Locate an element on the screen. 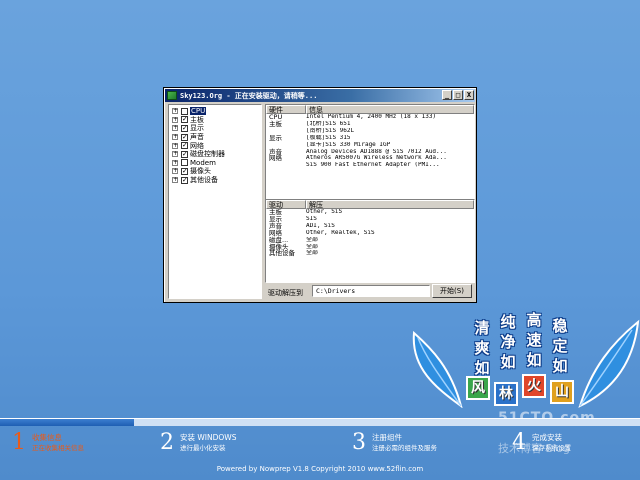 Image resolution: width=640 pixels, height=480 pixels. table-row: 显示 [板载]SiS 315 is located at coordinates (370, 137).